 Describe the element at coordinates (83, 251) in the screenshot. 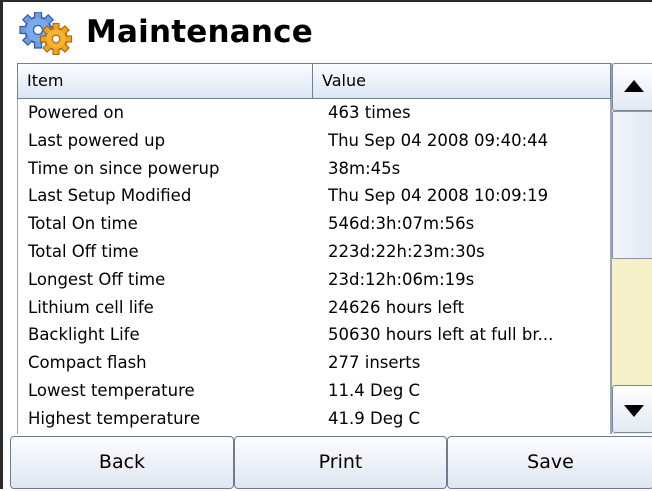

I see `item-cell: Total Off time` at that location.